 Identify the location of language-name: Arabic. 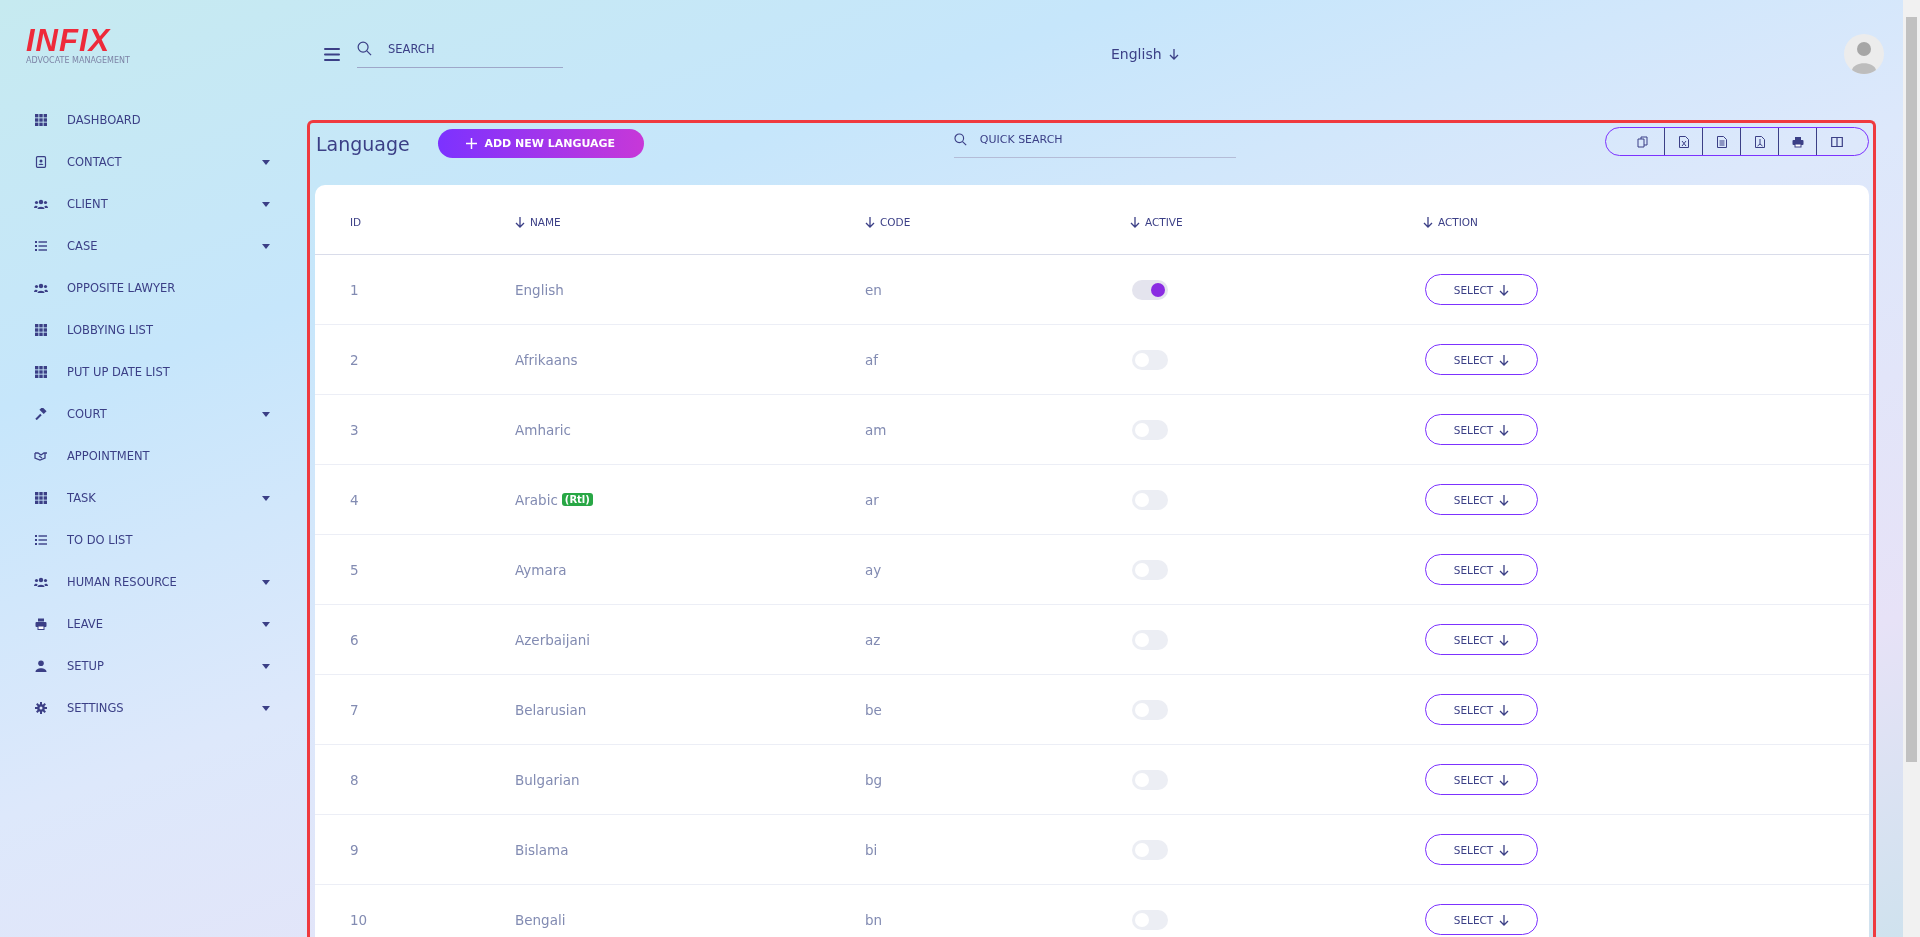
(536, 499).